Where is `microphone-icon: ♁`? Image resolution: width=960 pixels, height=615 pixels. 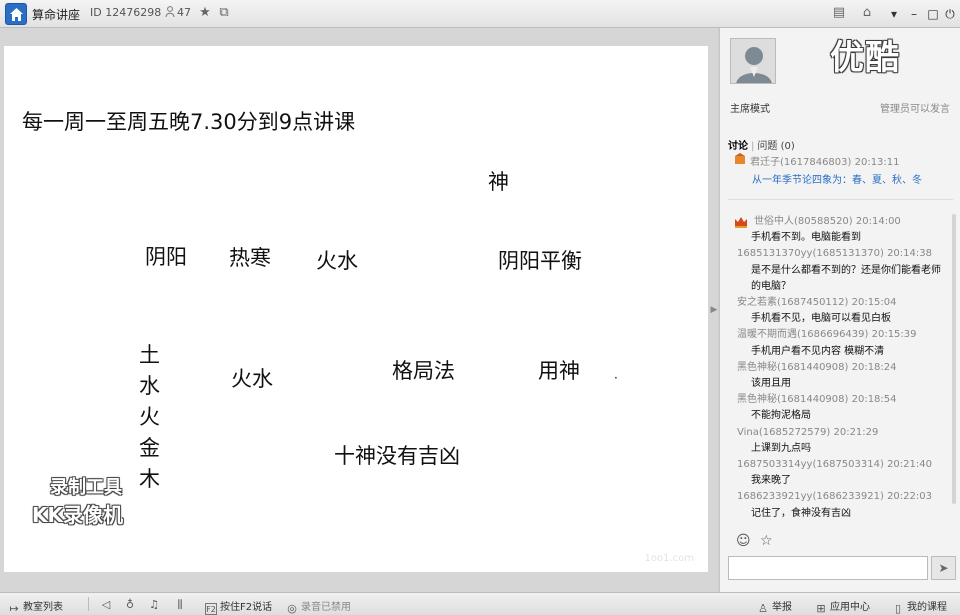 microphone-icon: ♁ is located at coordinates (130, 604).